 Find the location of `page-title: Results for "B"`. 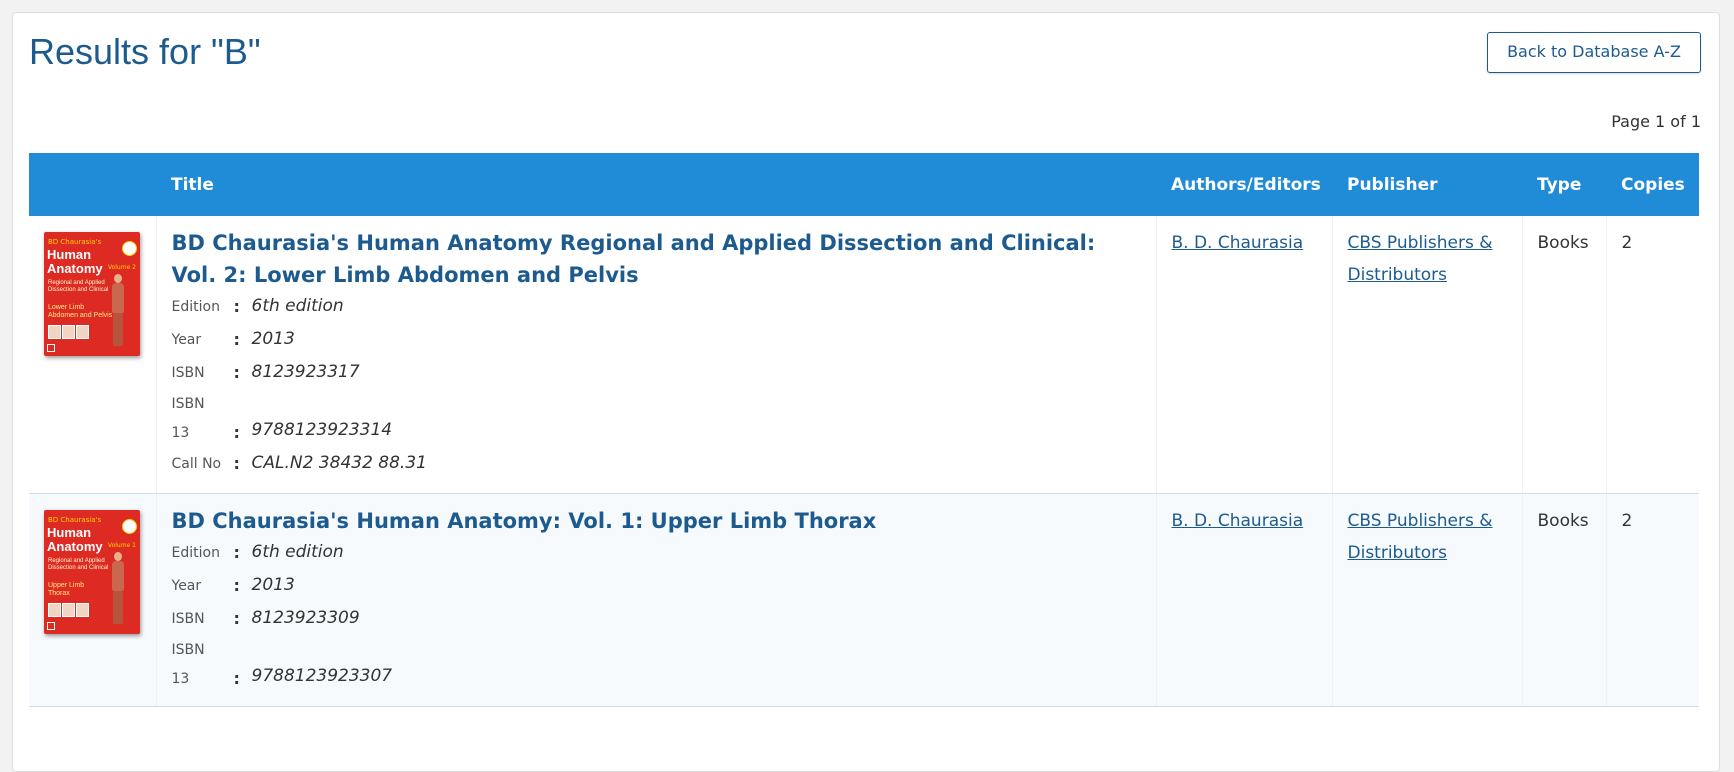

page-title: Results for "B" is located at coordinates (145, 51).